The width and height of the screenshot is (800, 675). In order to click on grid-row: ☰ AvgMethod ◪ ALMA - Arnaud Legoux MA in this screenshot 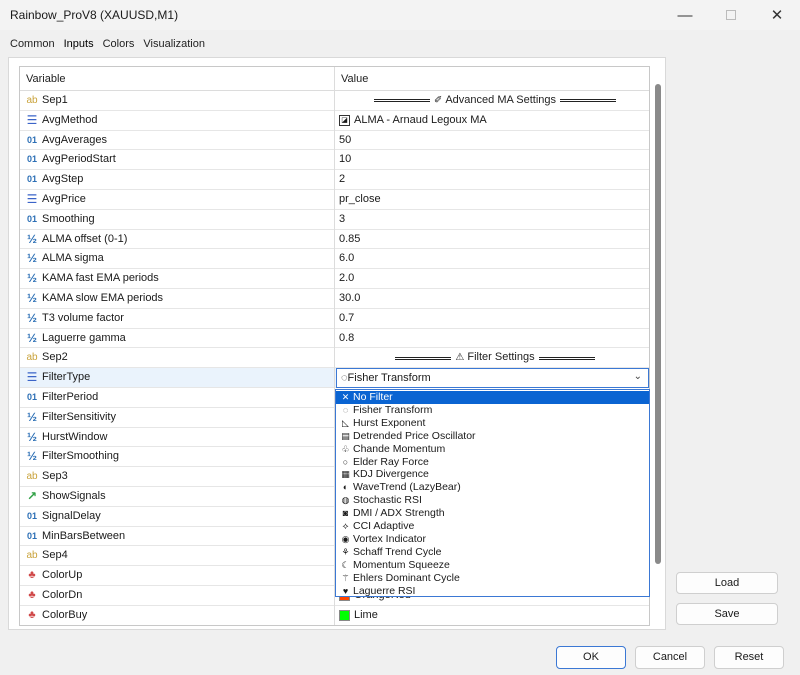, I will do `click(334, 120)`.